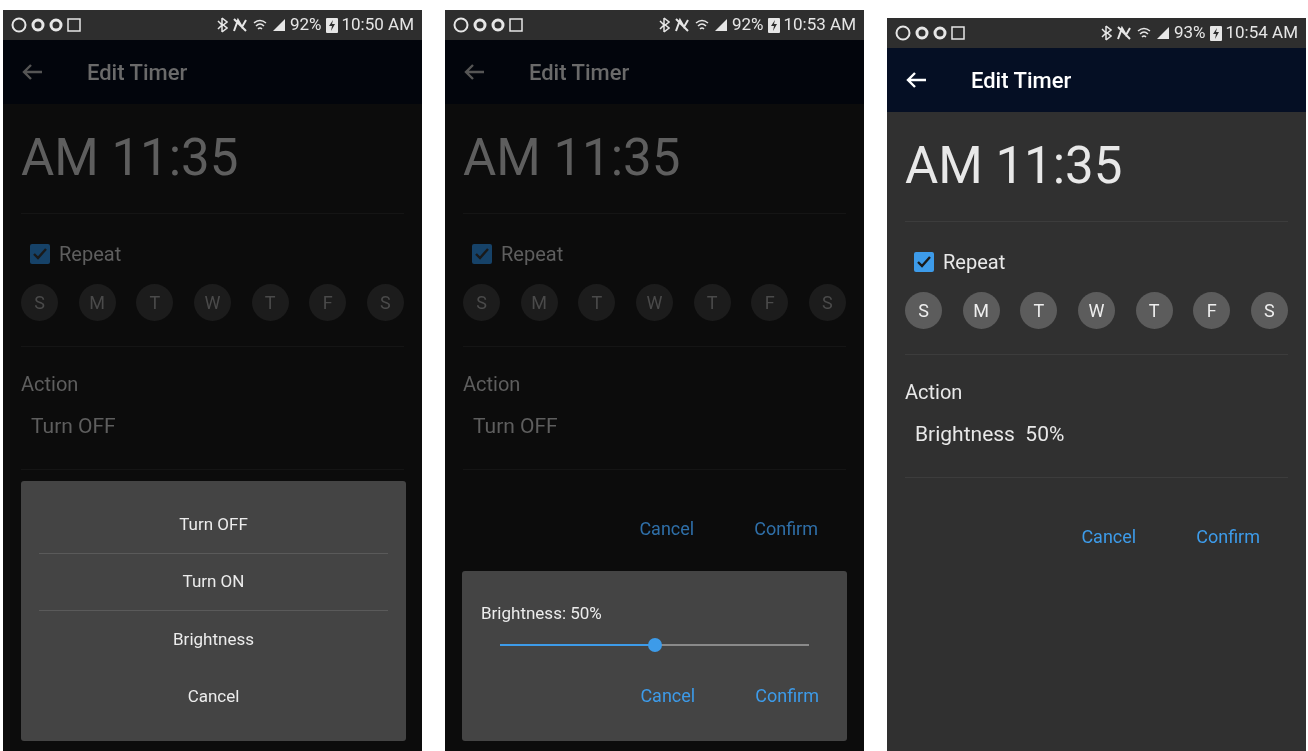 This screenshot has width=1308, height=751. I want to click on weekday-toggle: F, so click(1212, 310).